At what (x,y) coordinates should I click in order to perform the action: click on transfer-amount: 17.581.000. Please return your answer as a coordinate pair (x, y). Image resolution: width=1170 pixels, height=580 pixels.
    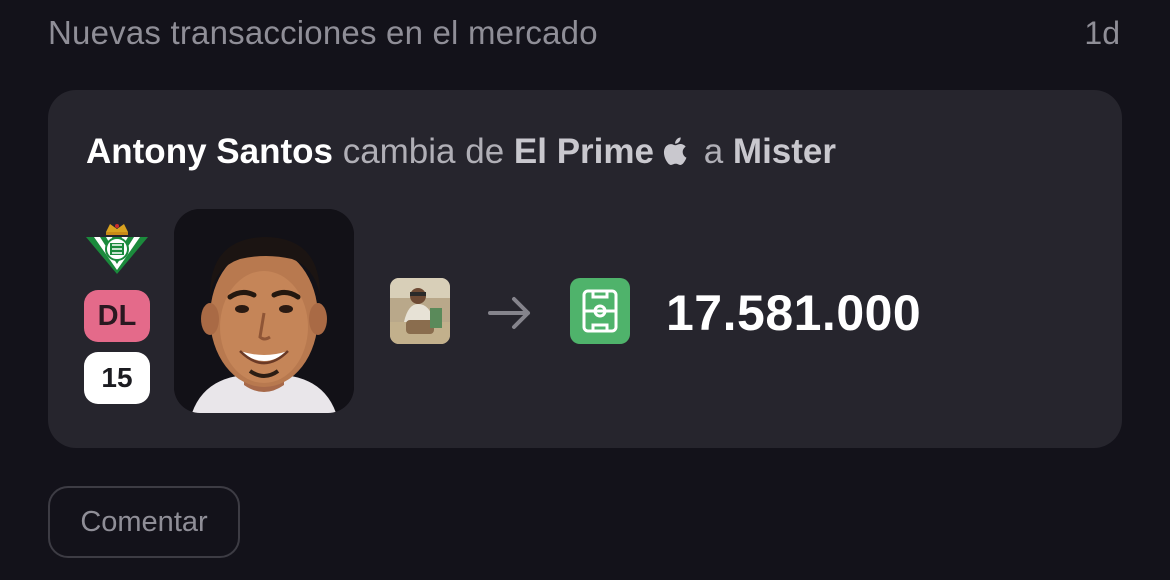
    Looking at the image, I should click on (794, 313).